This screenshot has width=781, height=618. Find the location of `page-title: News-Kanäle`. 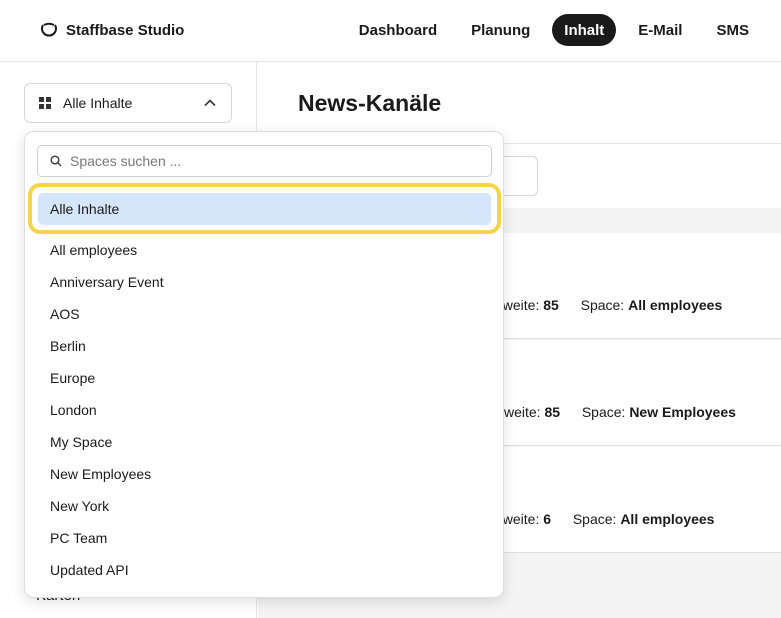

page-title: News-Kanäle is located at coordinates (370, 103).